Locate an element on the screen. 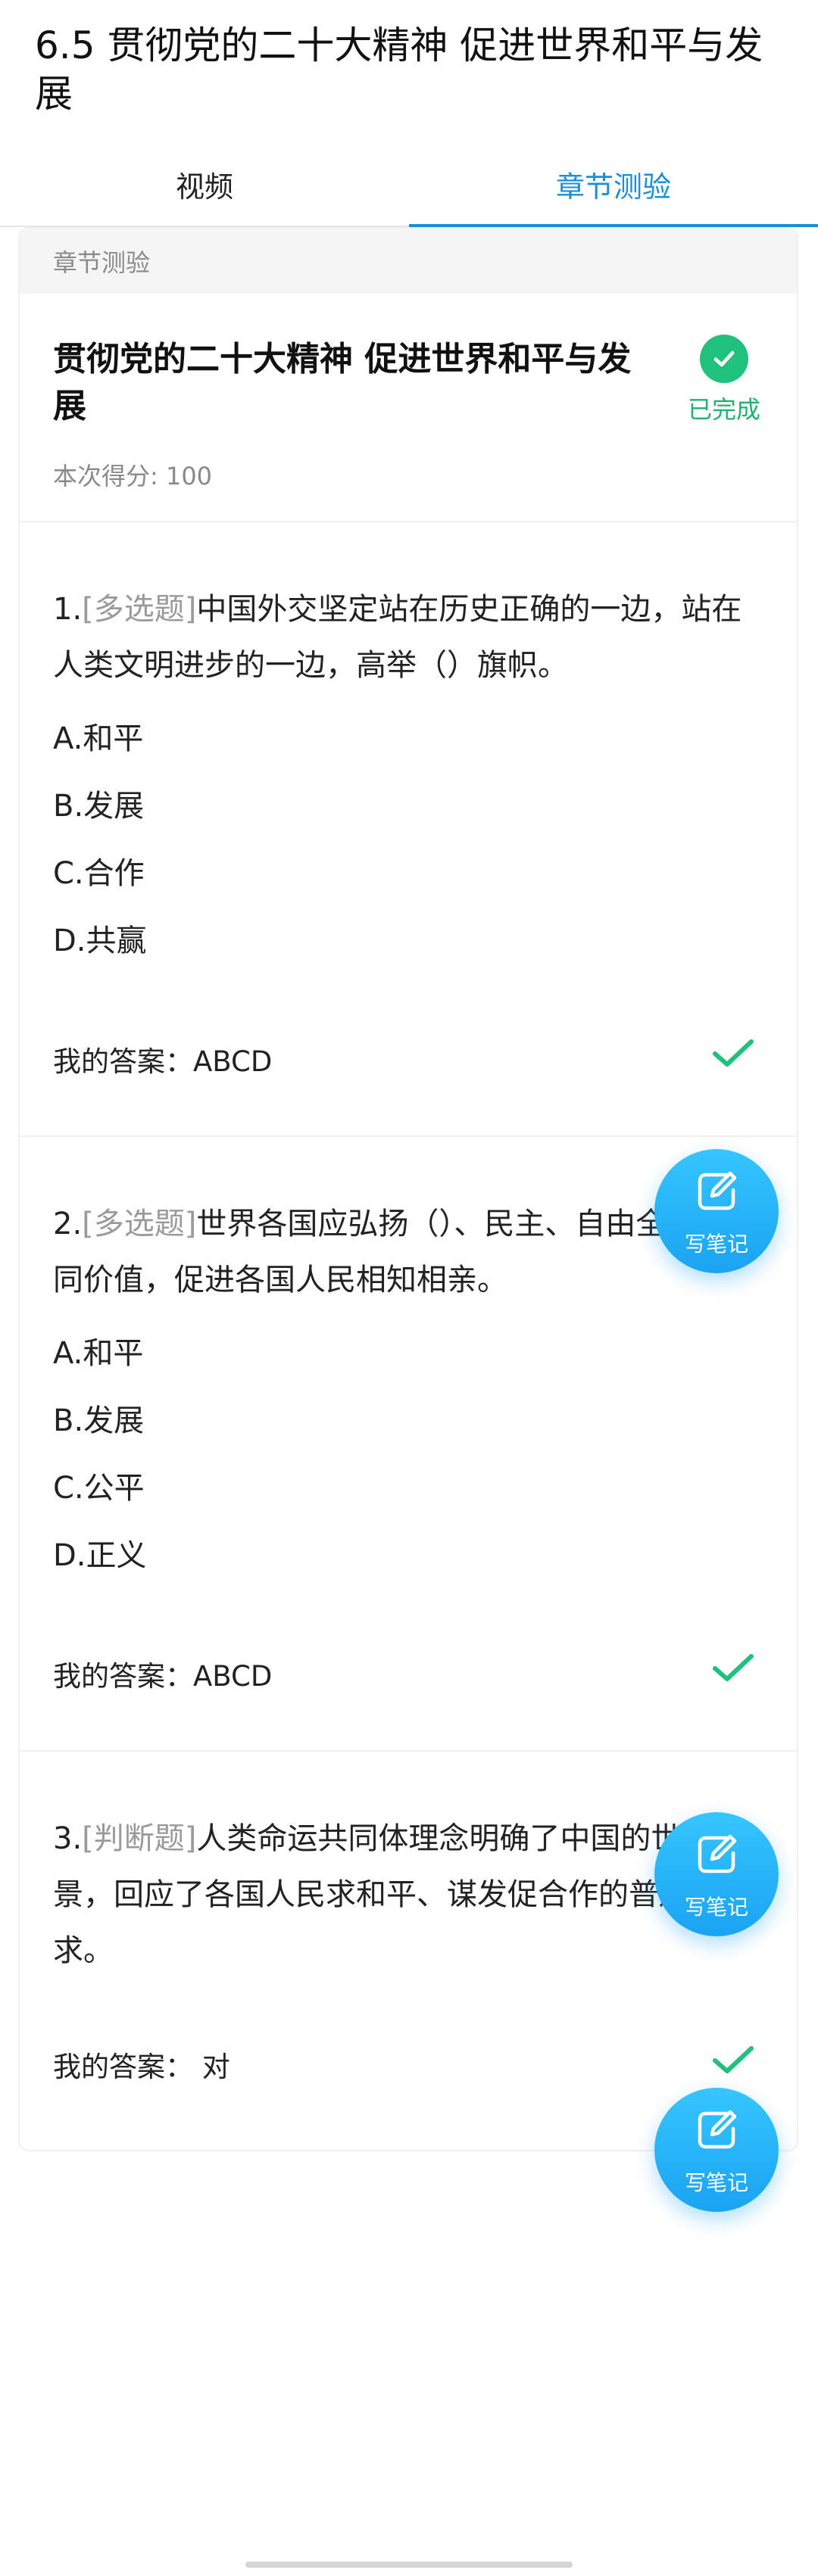 This screenshot has width=818, height=2576. option-list: A.和平 B.发展 C.公平 D.正义 is located at coordinates (394, 1455).